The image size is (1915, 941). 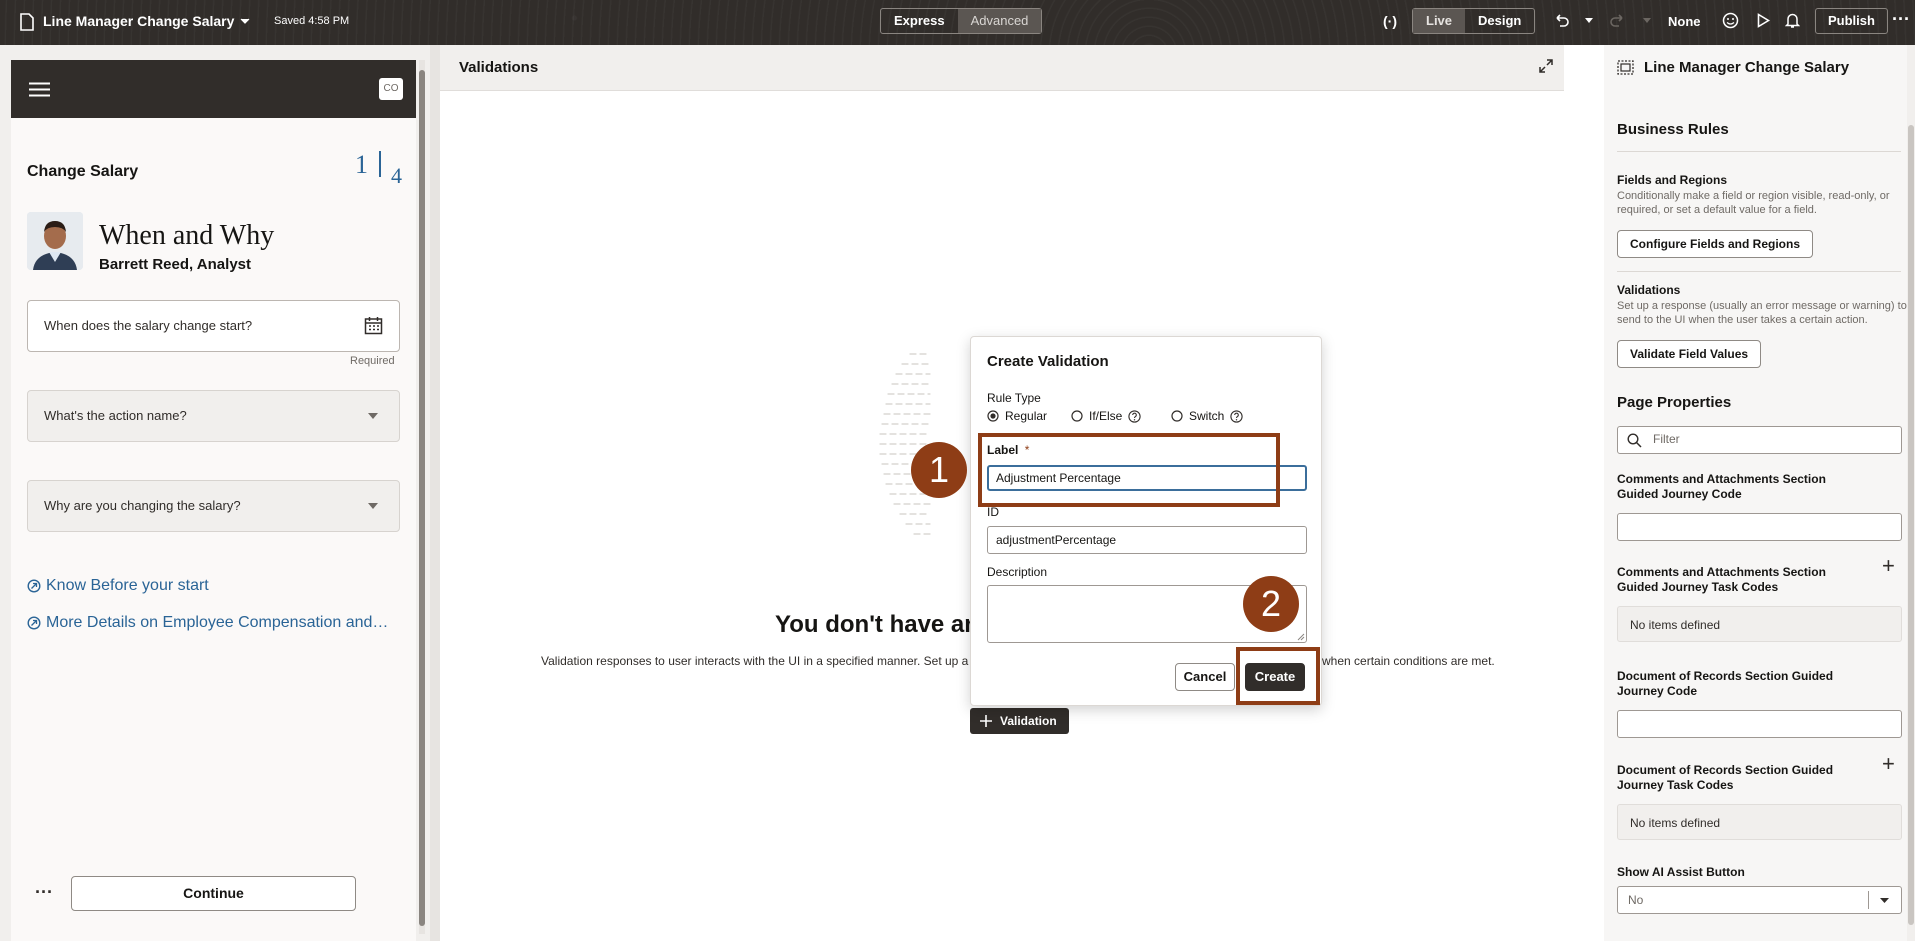 I want to click on redo-menu-chevron-icon, so click(x=1647, y=20).